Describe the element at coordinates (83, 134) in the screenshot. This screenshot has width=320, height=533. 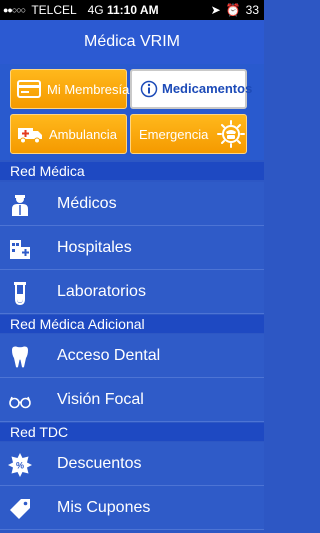
I see `ambulancia-label: Ambulancia` at that location.